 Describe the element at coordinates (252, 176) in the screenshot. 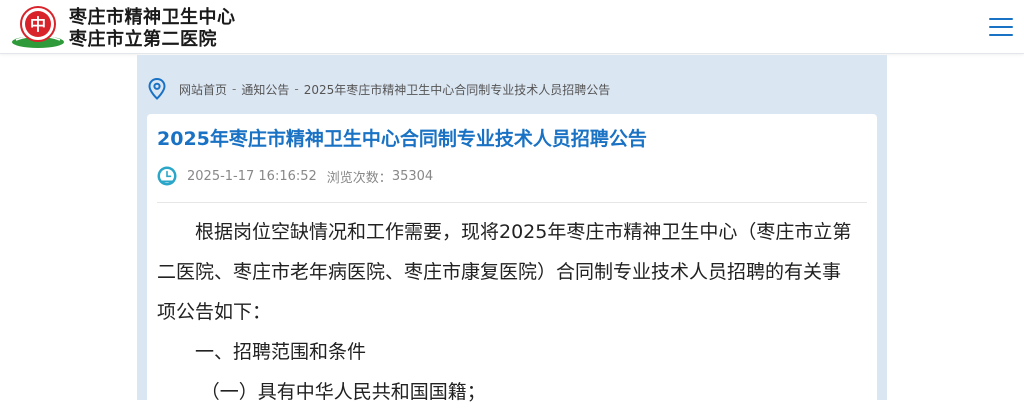

I see `publish-date: 2025-1-17 16:16:52` at that location.